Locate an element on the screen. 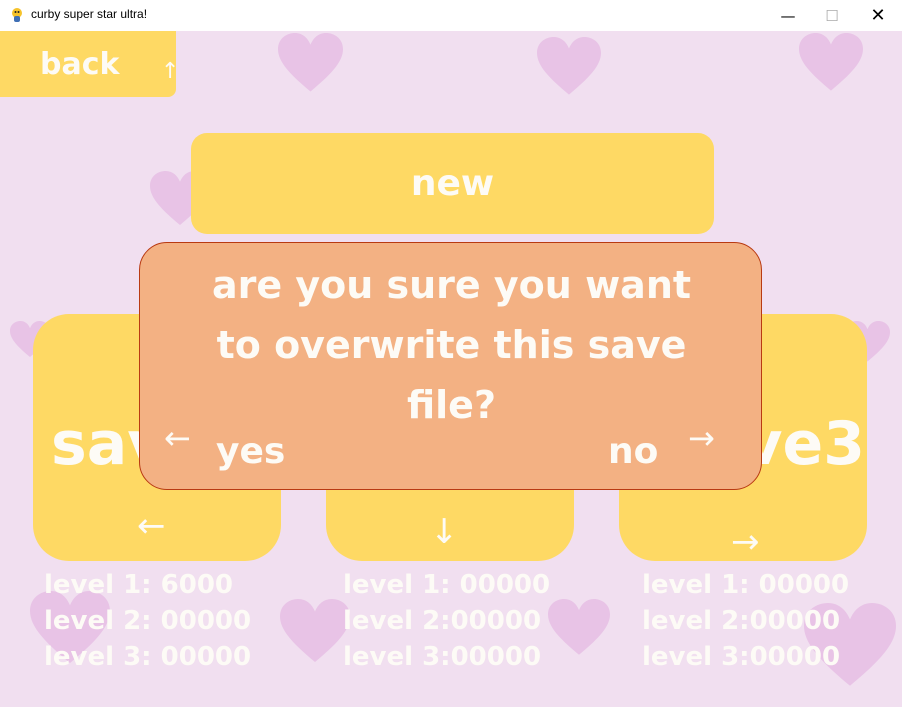 Image resolution: width=902 pixels, height=707 pixels. window-titlebar: curby super star ultra! — ☐ ✕ is located at coordinates (451, 16).